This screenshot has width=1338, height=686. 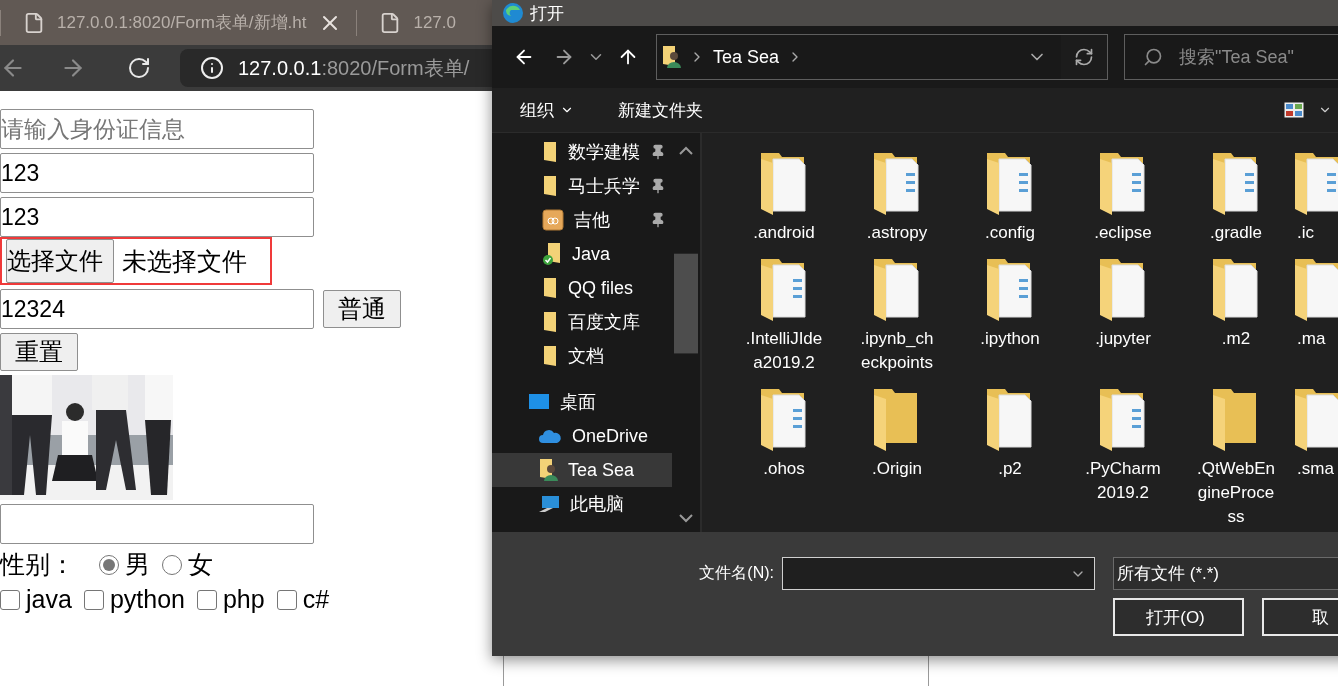 I want to click on folder-item: .ipython, so click(x=1010, y=316).